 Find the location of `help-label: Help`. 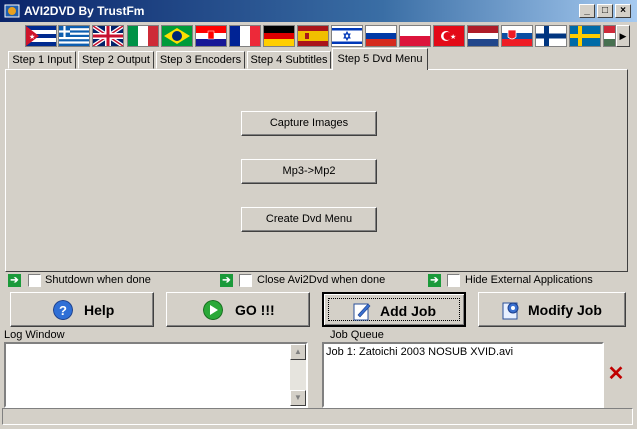

help-label: Help is located at coordinates (99, 310).